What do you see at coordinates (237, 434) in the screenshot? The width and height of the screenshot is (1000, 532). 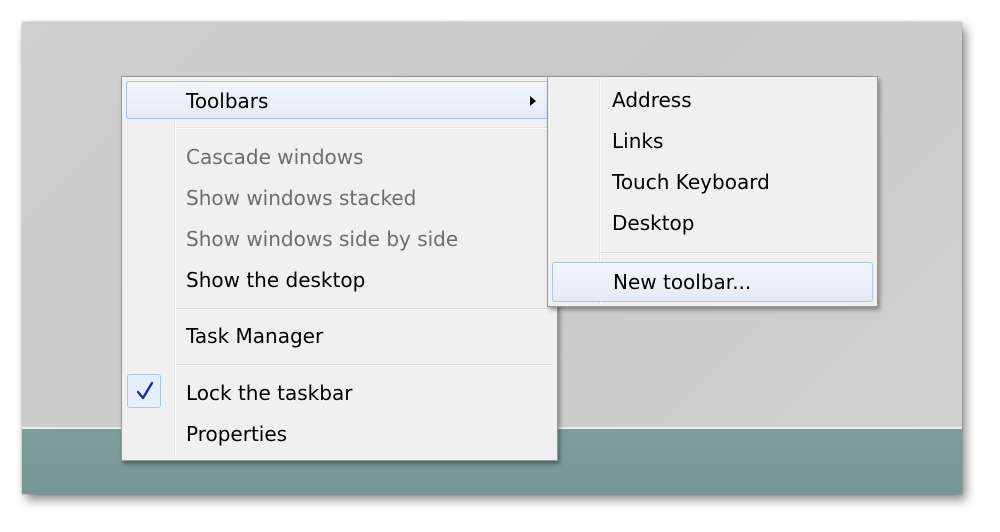 I see `menu-item-label: Properties` at bounding box center [237, 434].